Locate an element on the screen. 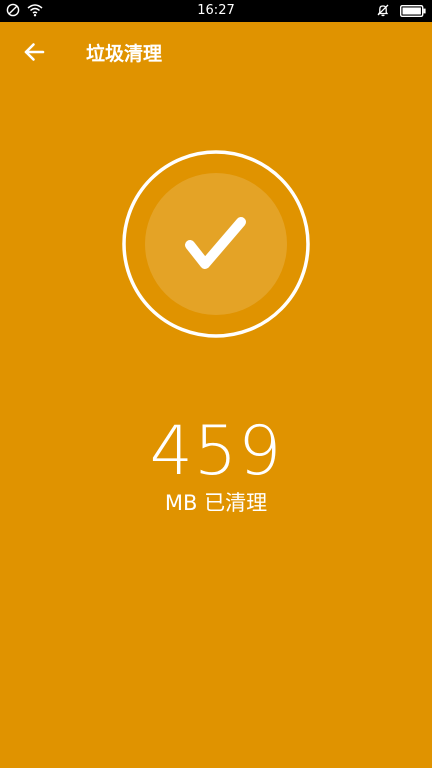  alarm-off-icon is located at coordinates (383, 11).